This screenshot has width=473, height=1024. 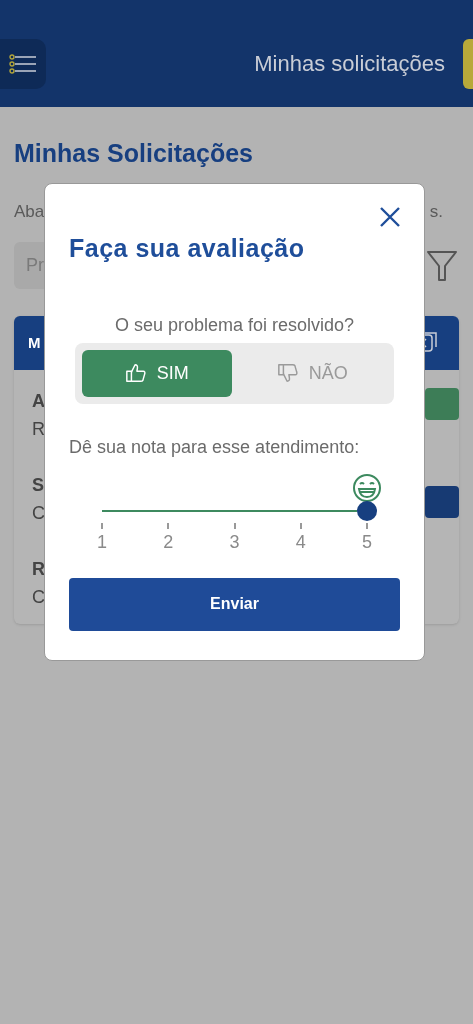 What do you see at coordinates (312, 373) in the screenshot?
I see `answer-option: NÃO` at bounding box center [312, 373].